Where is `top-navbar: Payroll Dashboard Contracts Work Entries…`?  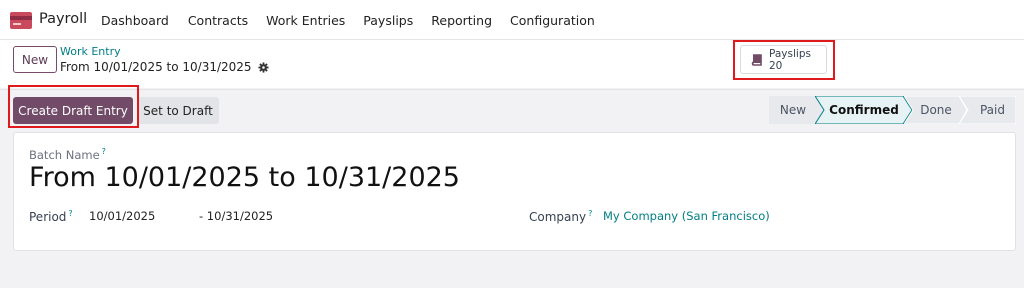
top-navbar: Payroll Dashboard Contracts Work Entries… is located at coordinates (512, 20).